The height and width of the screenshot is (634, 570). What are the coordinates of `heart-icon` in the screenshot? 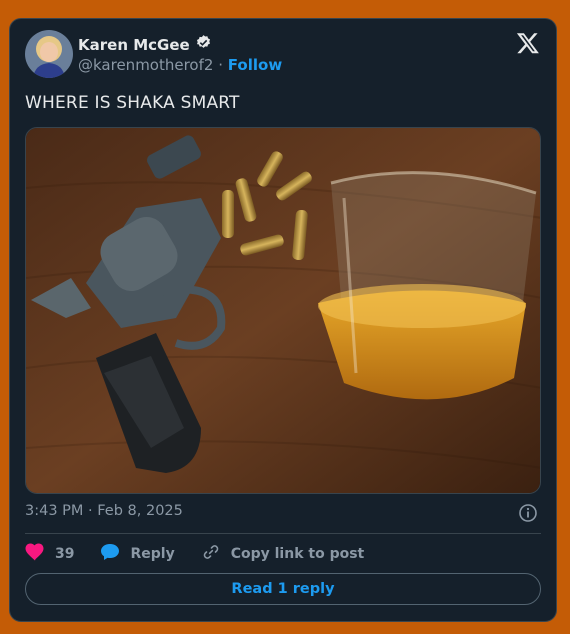 It's located at (35, 554).